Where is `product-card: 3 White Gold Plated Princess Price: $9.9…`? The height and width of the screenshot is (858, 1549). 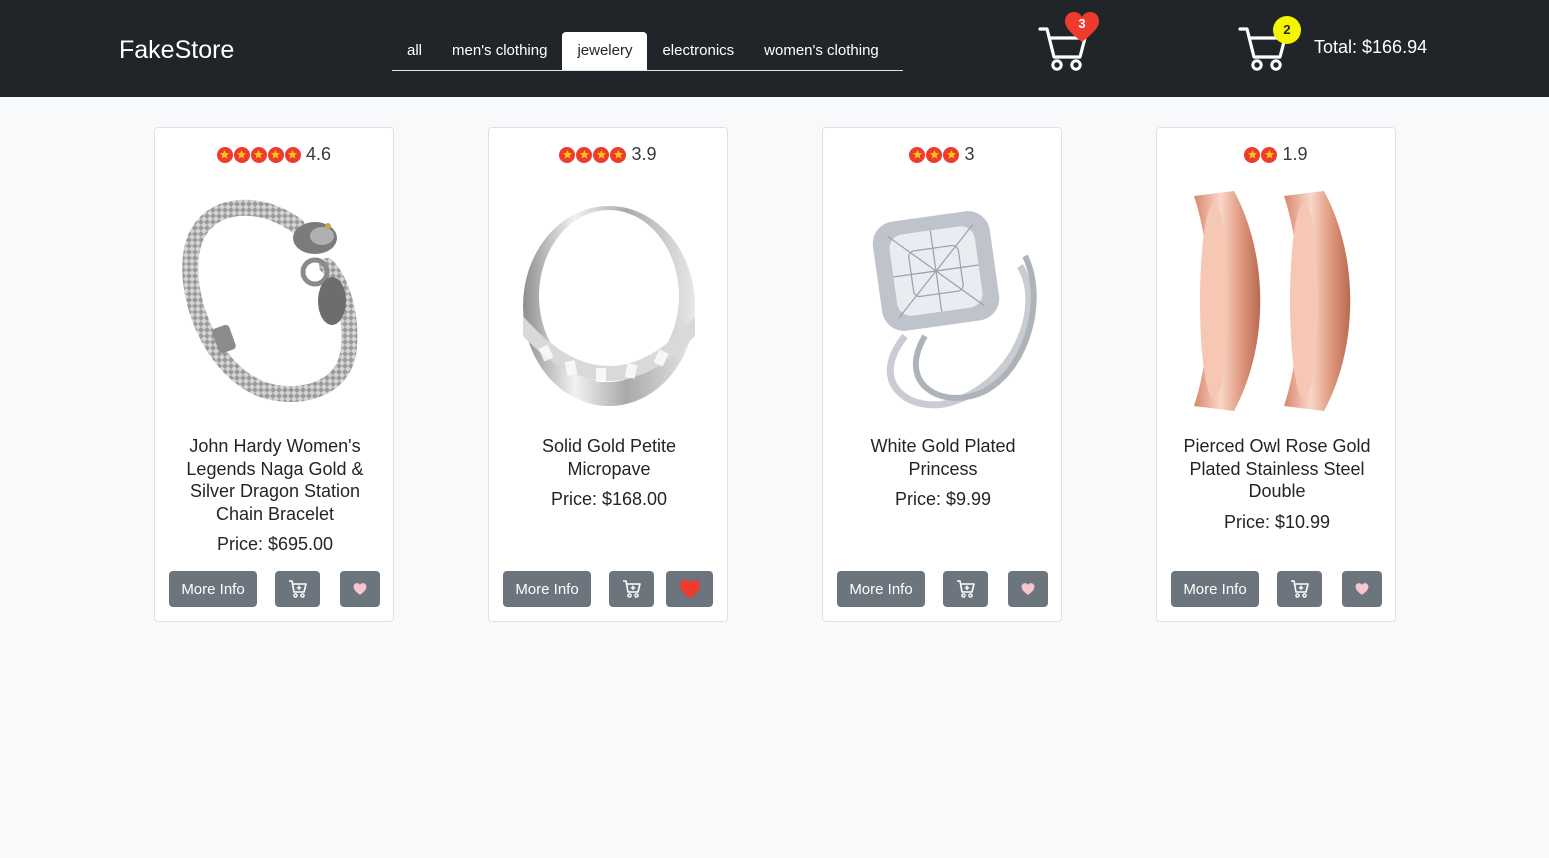
product-card: 3 White Gold Plated Princess Price: $9.9… is located at coordinates (942, 374).